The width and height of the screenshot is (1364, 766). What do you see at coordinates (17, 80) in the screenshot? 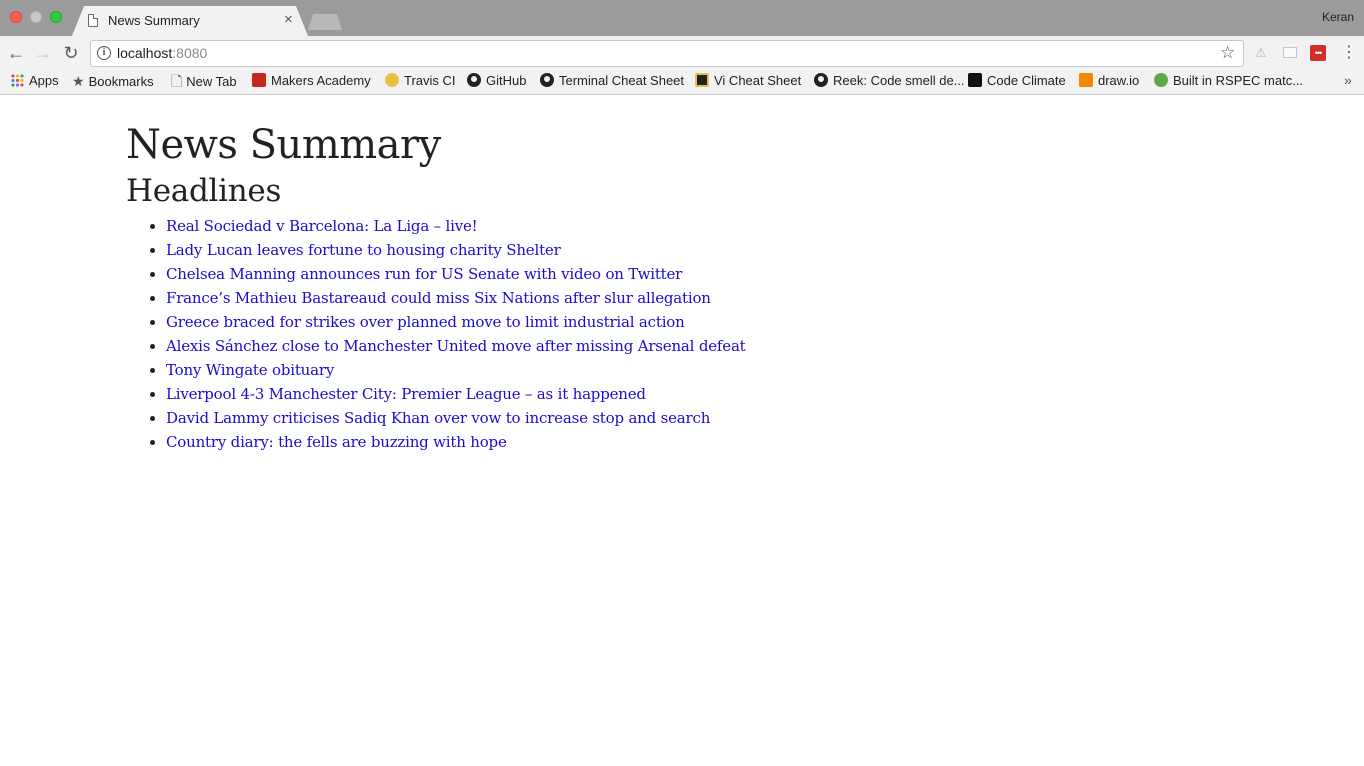
I see `apps-grid-icon` at bounding box center [17, 80].